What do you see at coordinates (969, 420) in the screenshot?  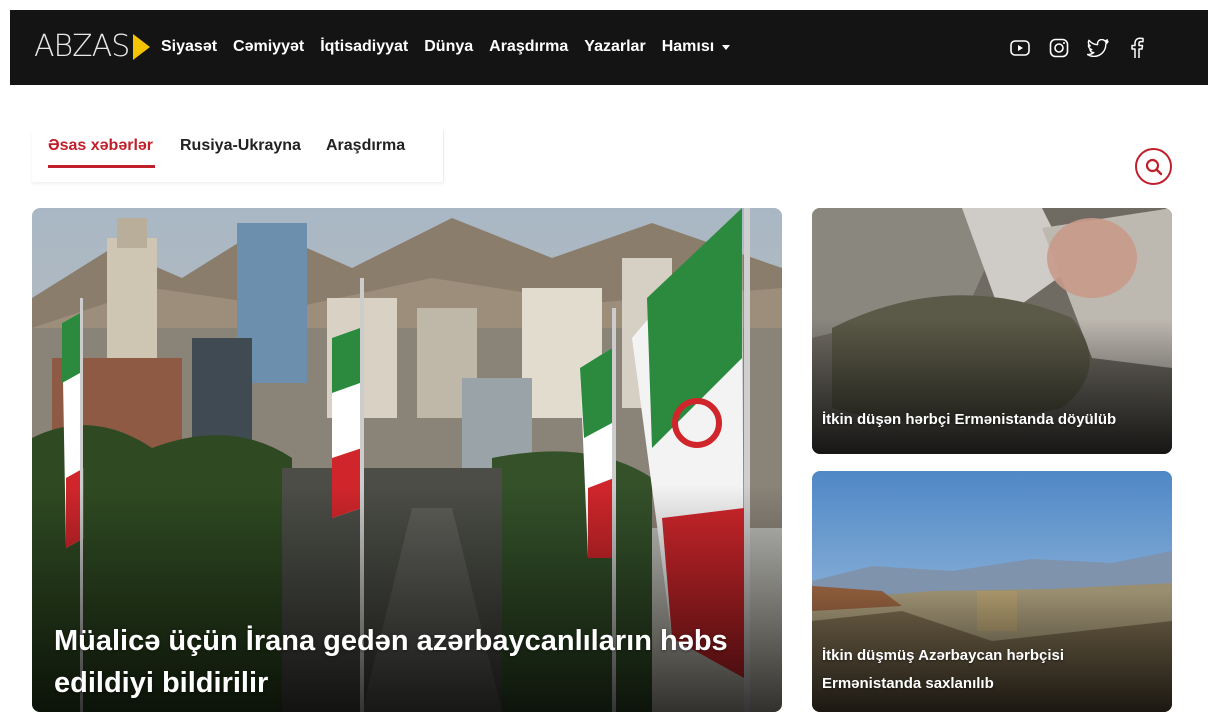 I see `side-story-title-1: İtkin düşən hərbçi Ermənistanda döyülüb` at bounding box center [969, 420].